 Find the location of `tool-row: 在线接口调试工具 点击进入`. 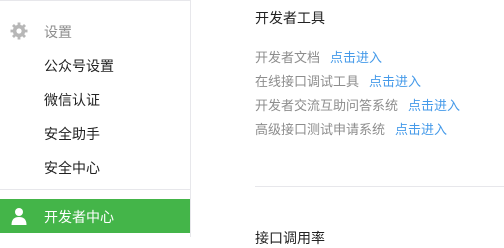

tool-row: 在线接口调试工具 点击进入 is located at coordinates (338, 80).